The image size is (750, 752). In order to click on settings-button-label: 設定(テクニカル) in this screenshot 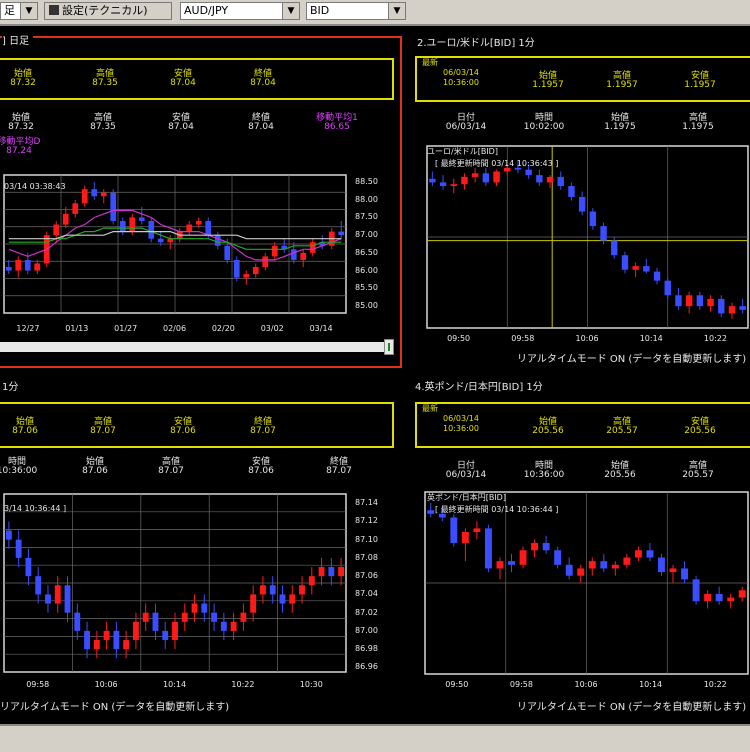, I will do `click(105, 10)`.